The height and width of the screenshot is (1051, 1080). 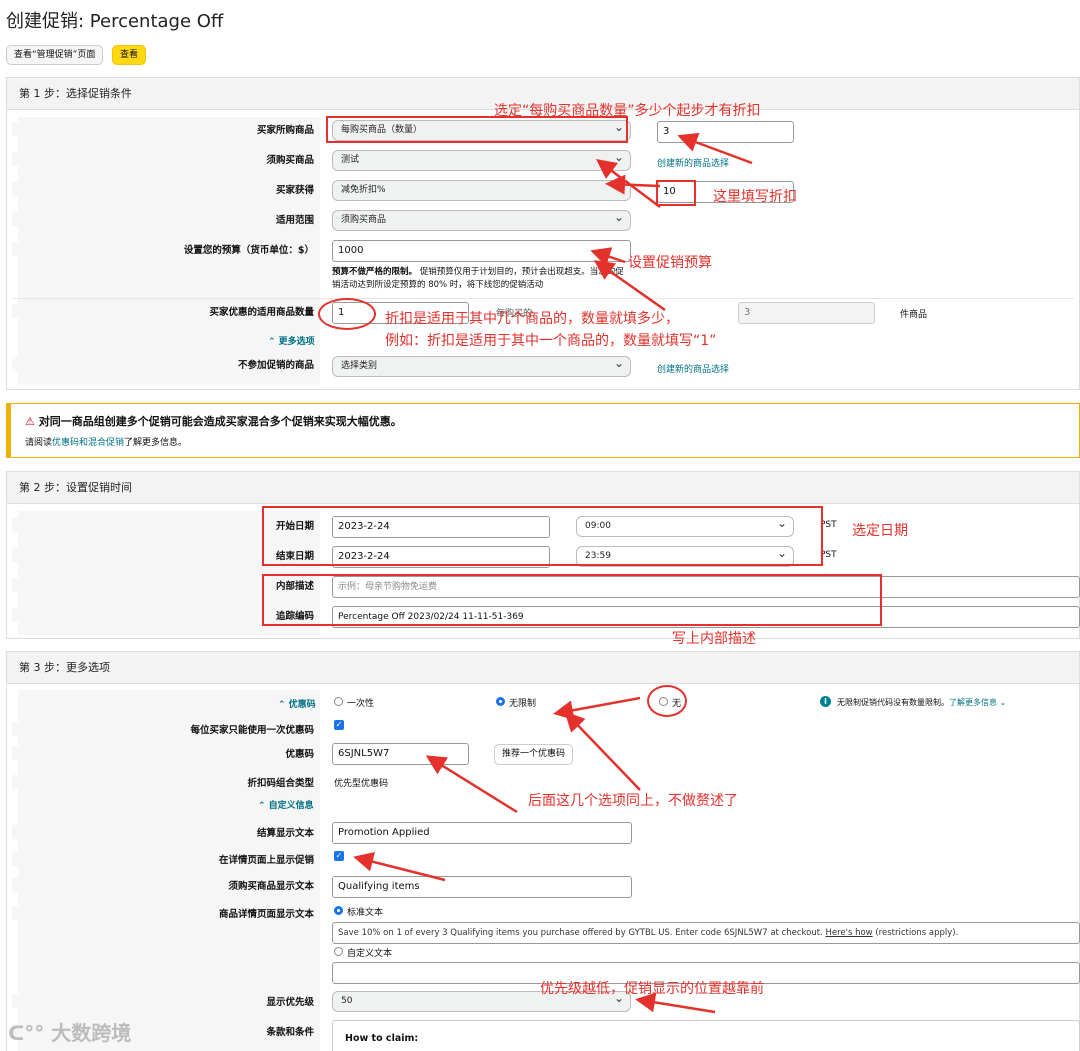 What do you see at coordinates (848, 933) in the screenshot?
I see `standard-text-link: Here's how` at bounding box center [848, 933].